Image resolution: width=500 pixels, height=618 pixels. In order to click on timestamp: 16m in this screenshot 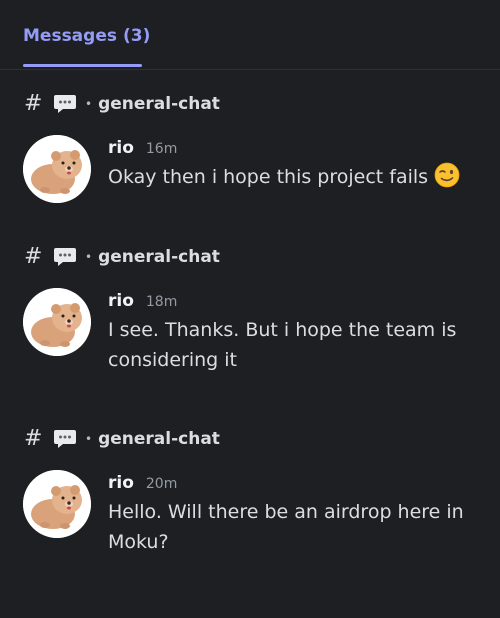, I will do `click(161, 149)`.